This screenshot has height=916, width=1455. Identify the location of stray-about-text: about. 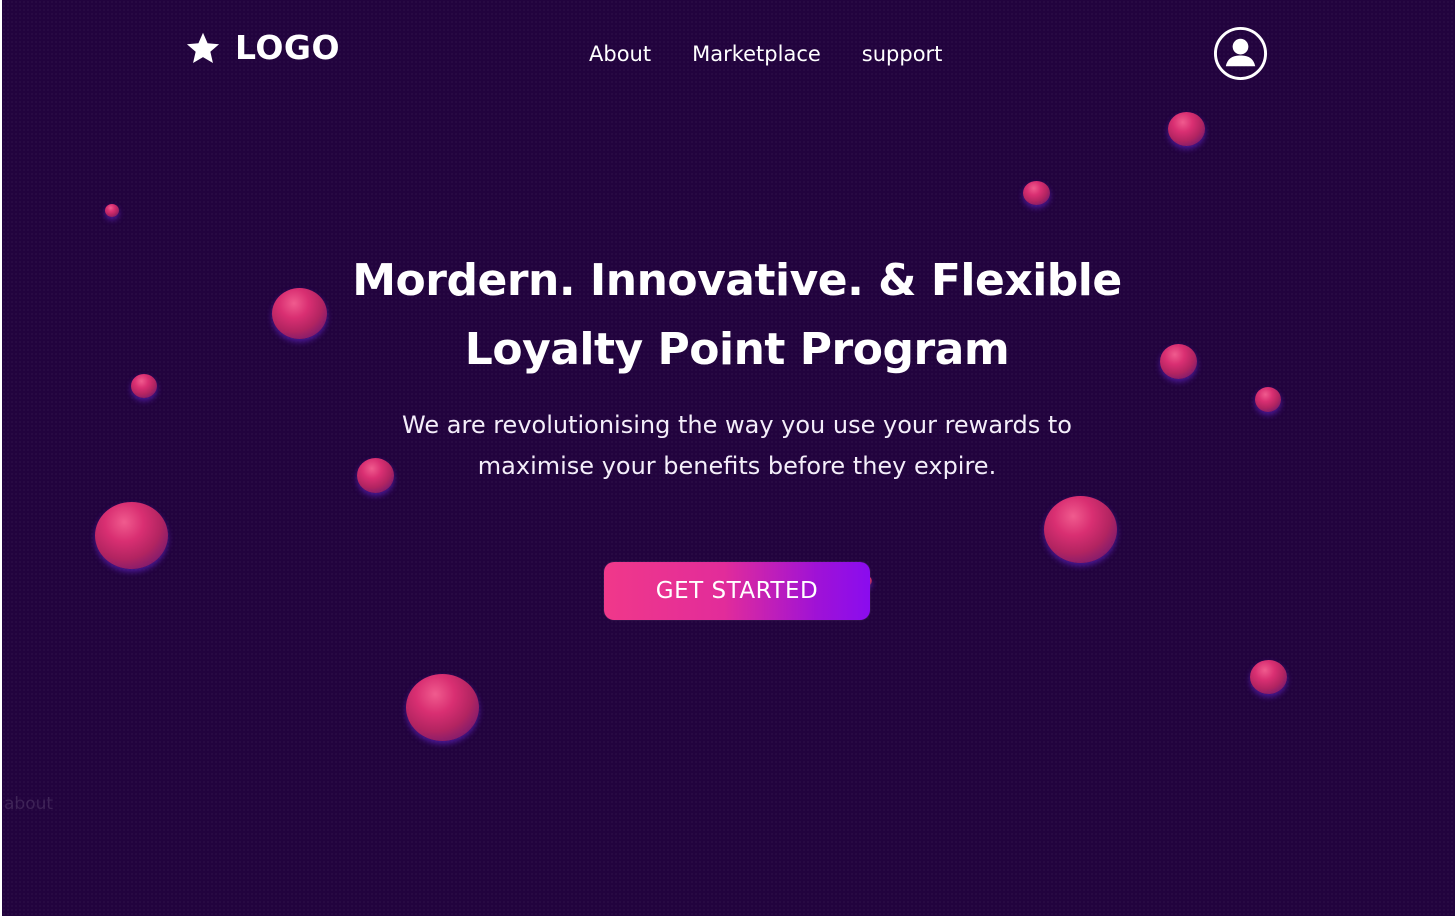
(29, 804).